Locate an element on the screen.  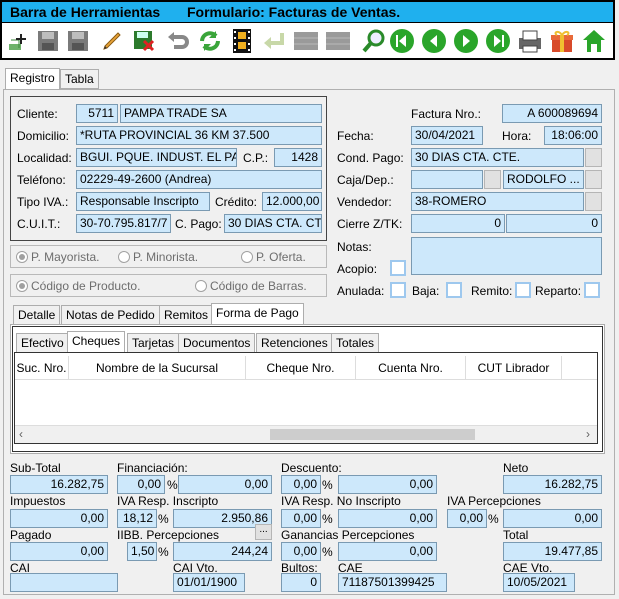
iva-perc-field: 0,00 is located at coordinates (552, 518).